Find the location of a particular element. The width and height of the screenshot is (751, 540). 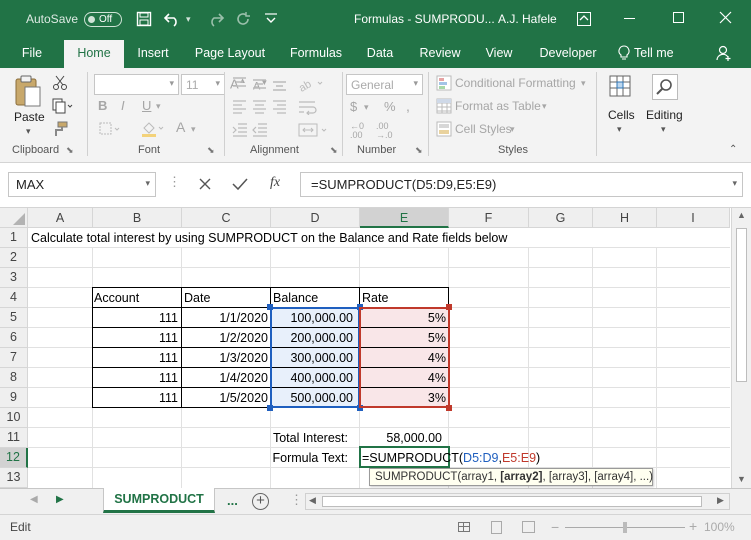

name-box: MAX ▾ is located at coordinates (82, 184).